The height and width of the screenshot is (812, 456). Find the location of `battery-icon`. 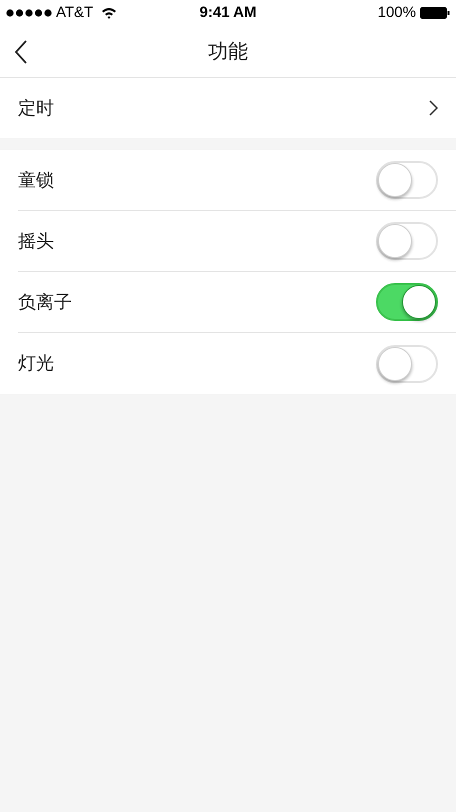

battery-icon is located at coordinates (435, 13).